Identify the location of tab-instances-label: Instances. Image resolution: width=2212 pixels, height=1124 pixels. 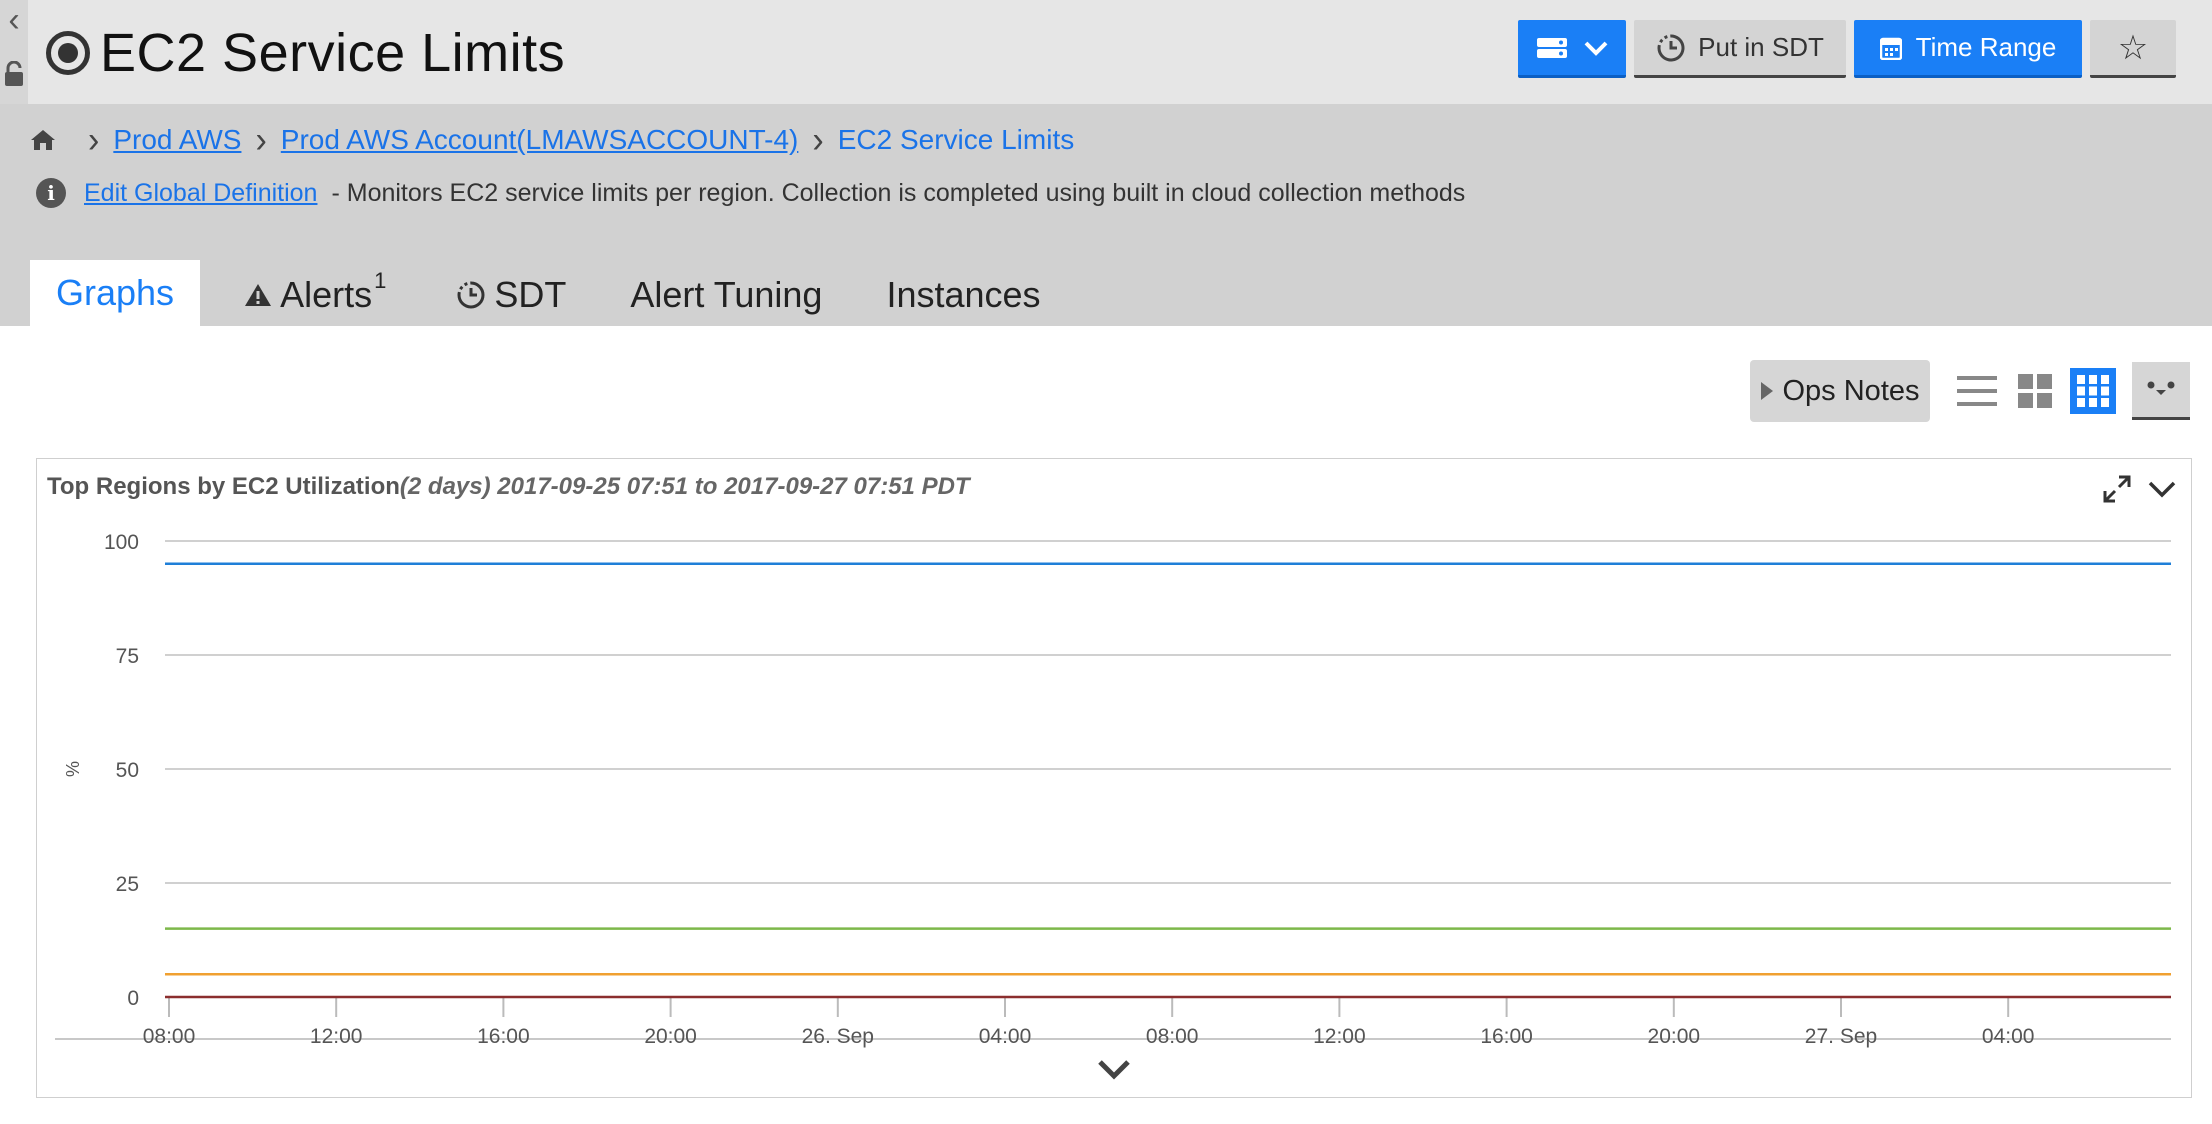
(963, 294).